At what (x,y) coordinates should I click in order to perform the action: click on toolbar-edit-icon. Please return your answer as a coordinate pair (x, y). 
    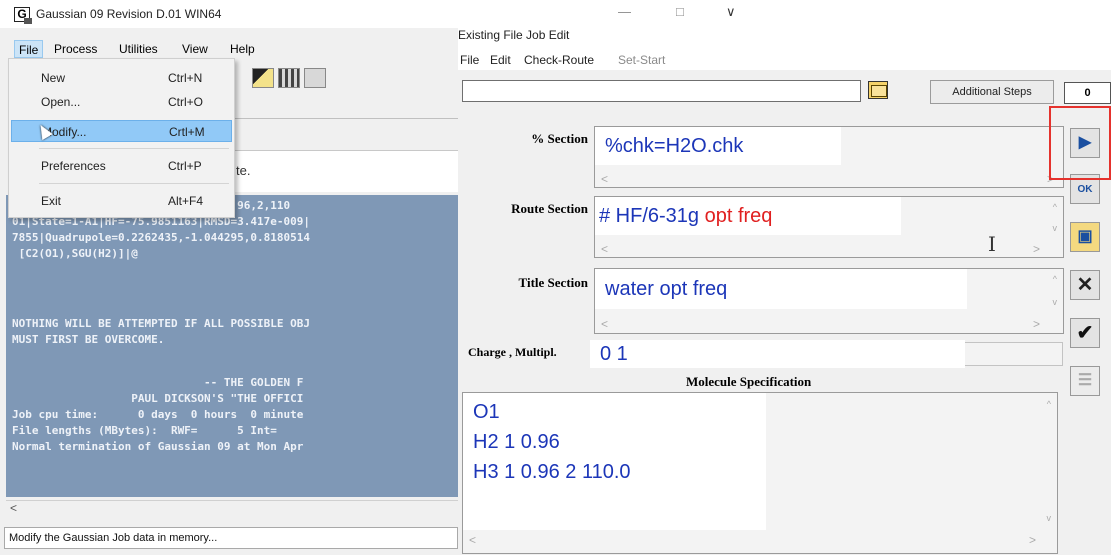
    Looking at the image, I should click on (263, 78).